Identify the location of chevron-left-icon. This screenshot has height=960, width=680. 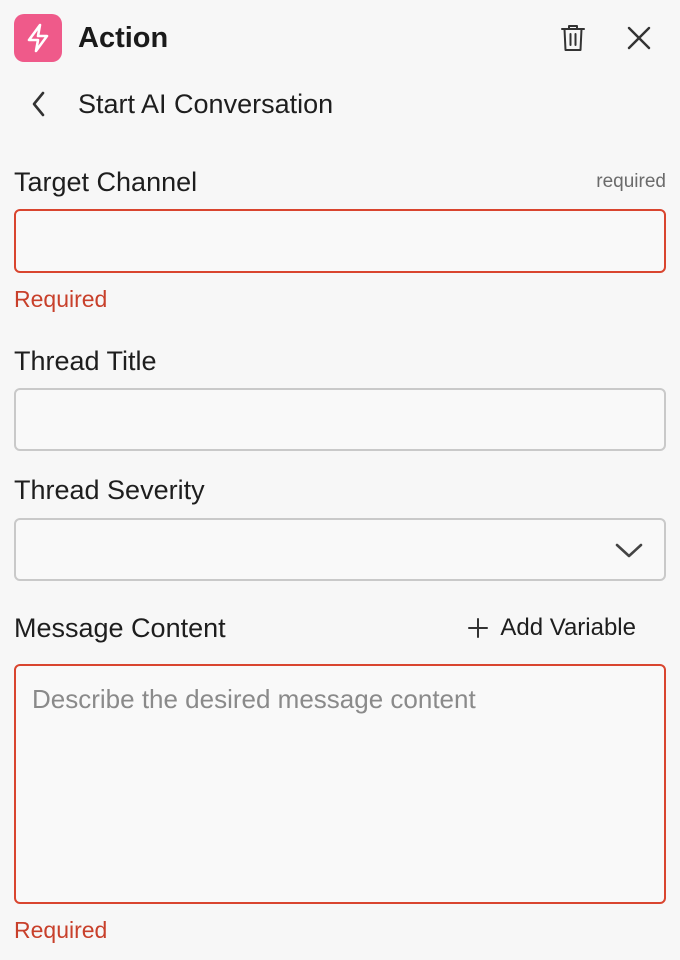
(38, 104).